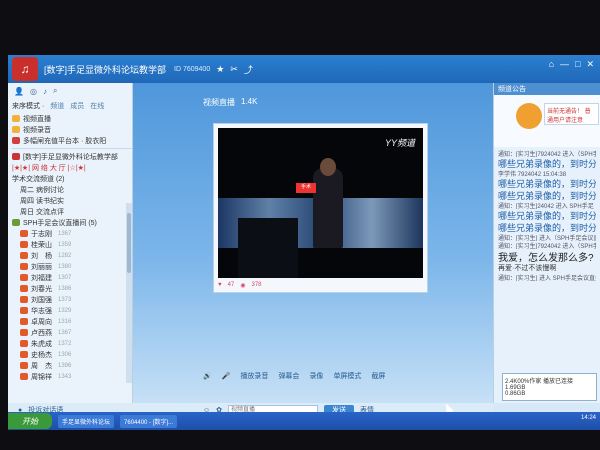  What do you see at coordinates (539, 382) in the screenshot?
I see `popup-title: 2.4K00%作家 播放已连接` at bounding box center [539, 382].